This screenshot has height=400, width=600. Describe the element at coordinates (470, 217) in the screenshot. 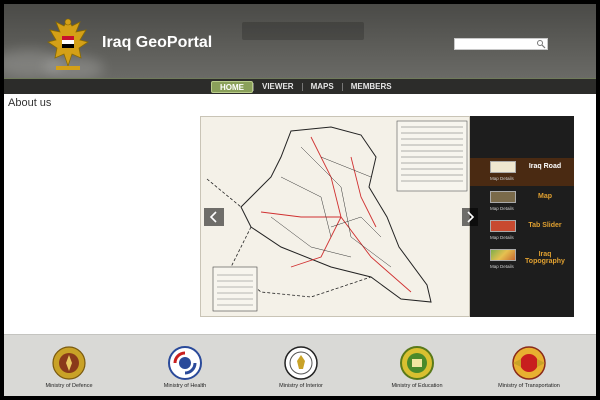

I see `chevron-right-icon` at that location.